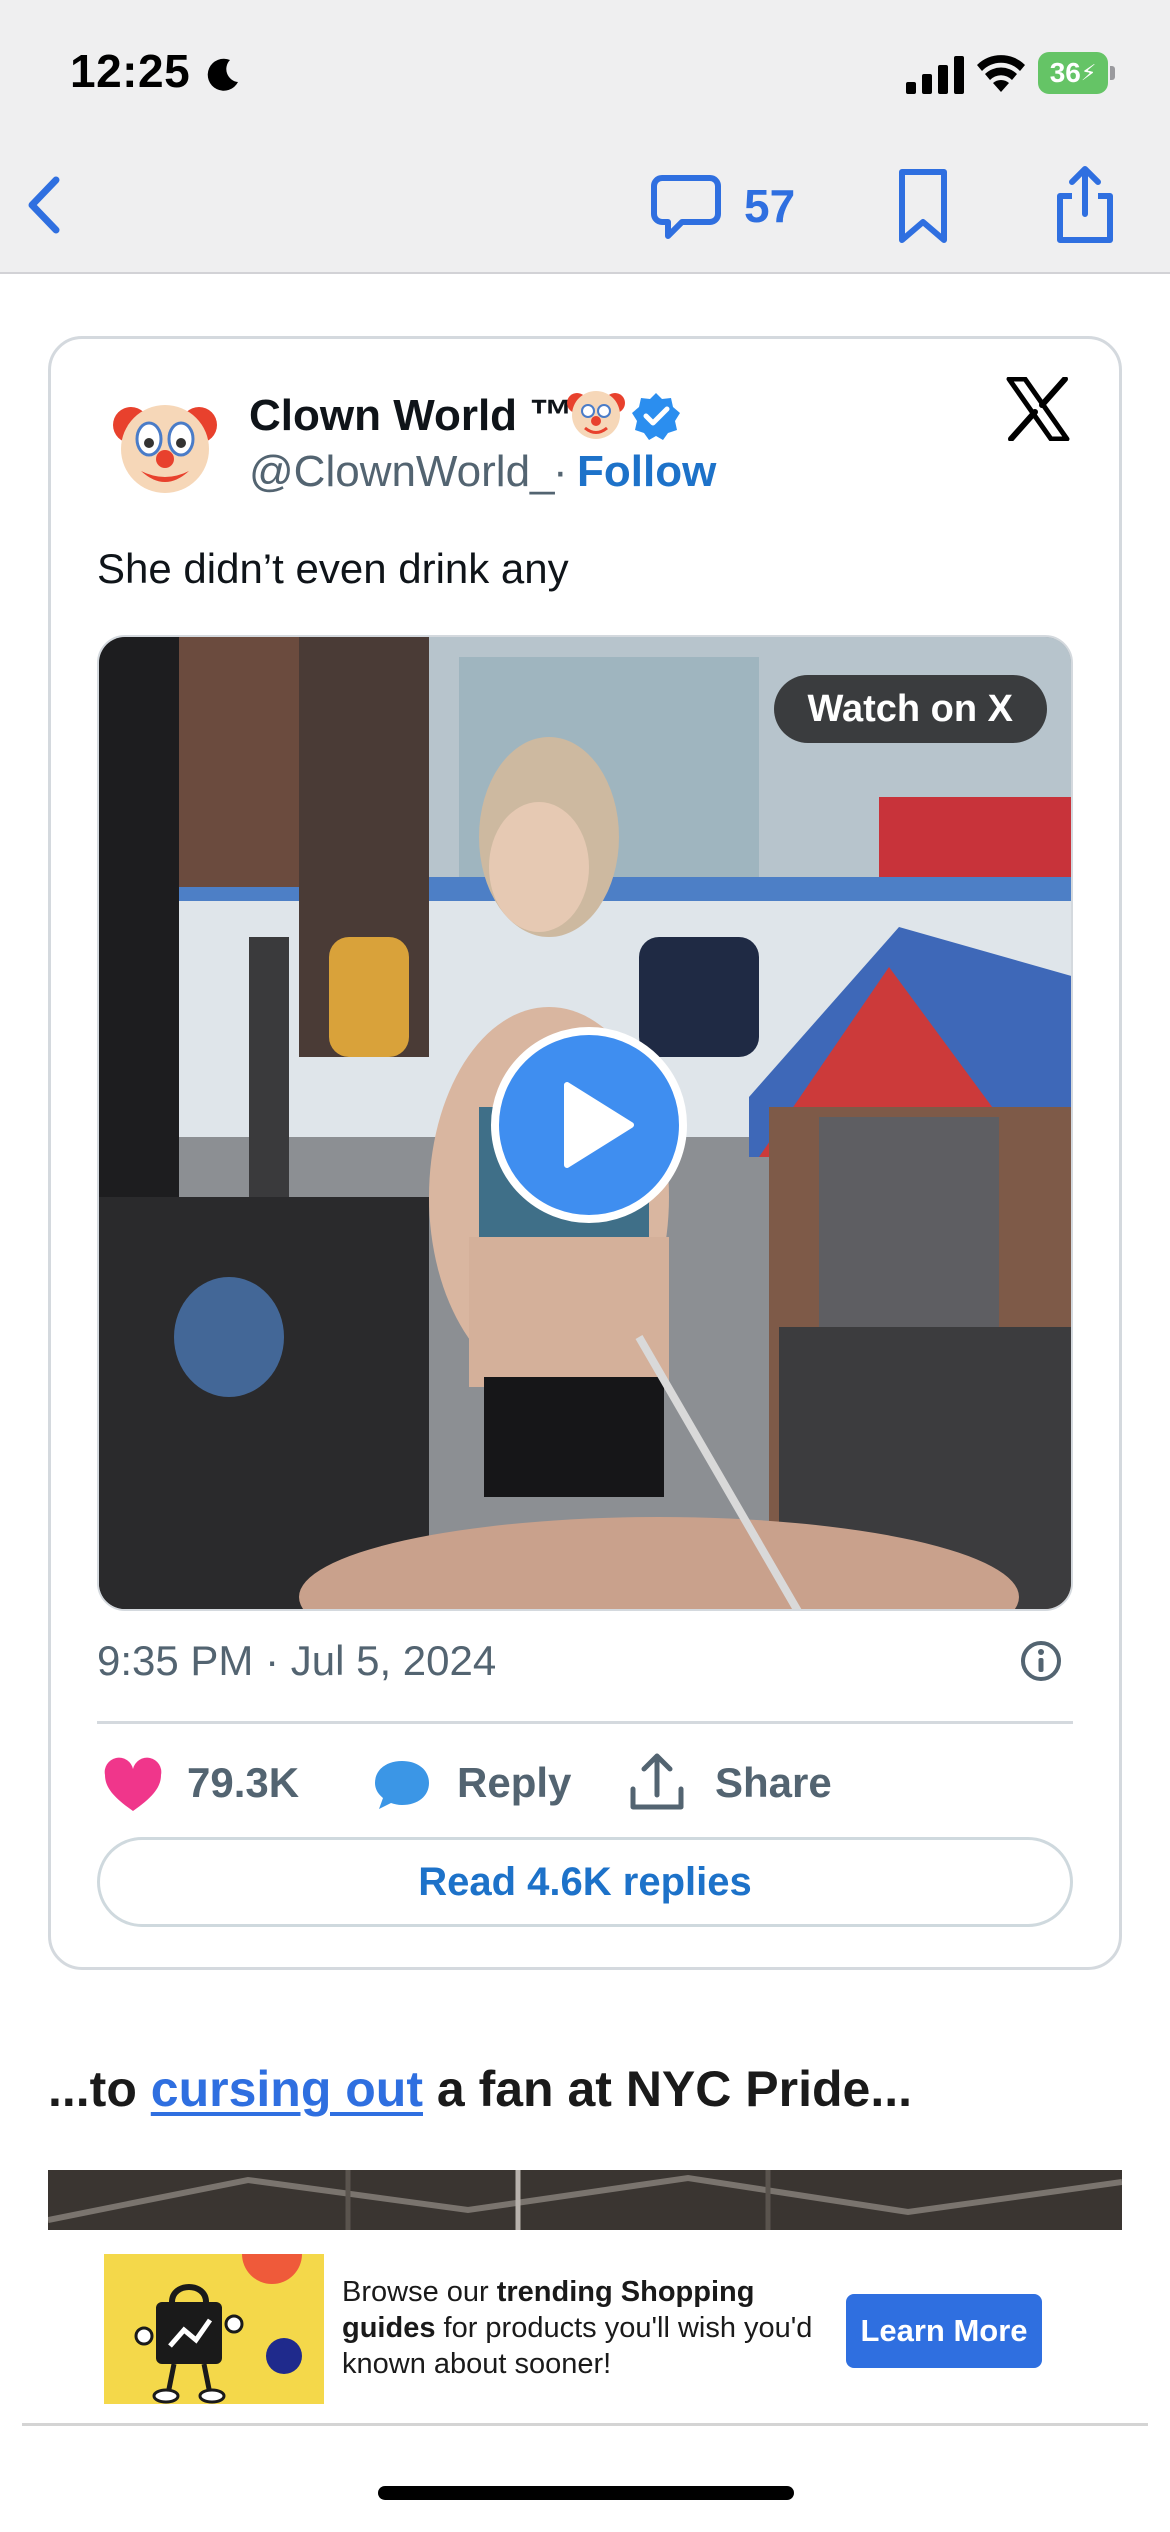  I want to click on learn-more-button: Learn More, so click(944, 2331).